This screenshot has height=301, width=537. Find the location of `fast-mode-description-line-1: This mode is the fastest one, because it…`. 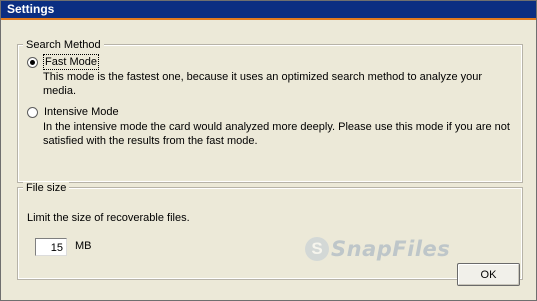

fast-mode-description-line-1: This mode is the fastest one, because it… is located at coordinates (263, 77).